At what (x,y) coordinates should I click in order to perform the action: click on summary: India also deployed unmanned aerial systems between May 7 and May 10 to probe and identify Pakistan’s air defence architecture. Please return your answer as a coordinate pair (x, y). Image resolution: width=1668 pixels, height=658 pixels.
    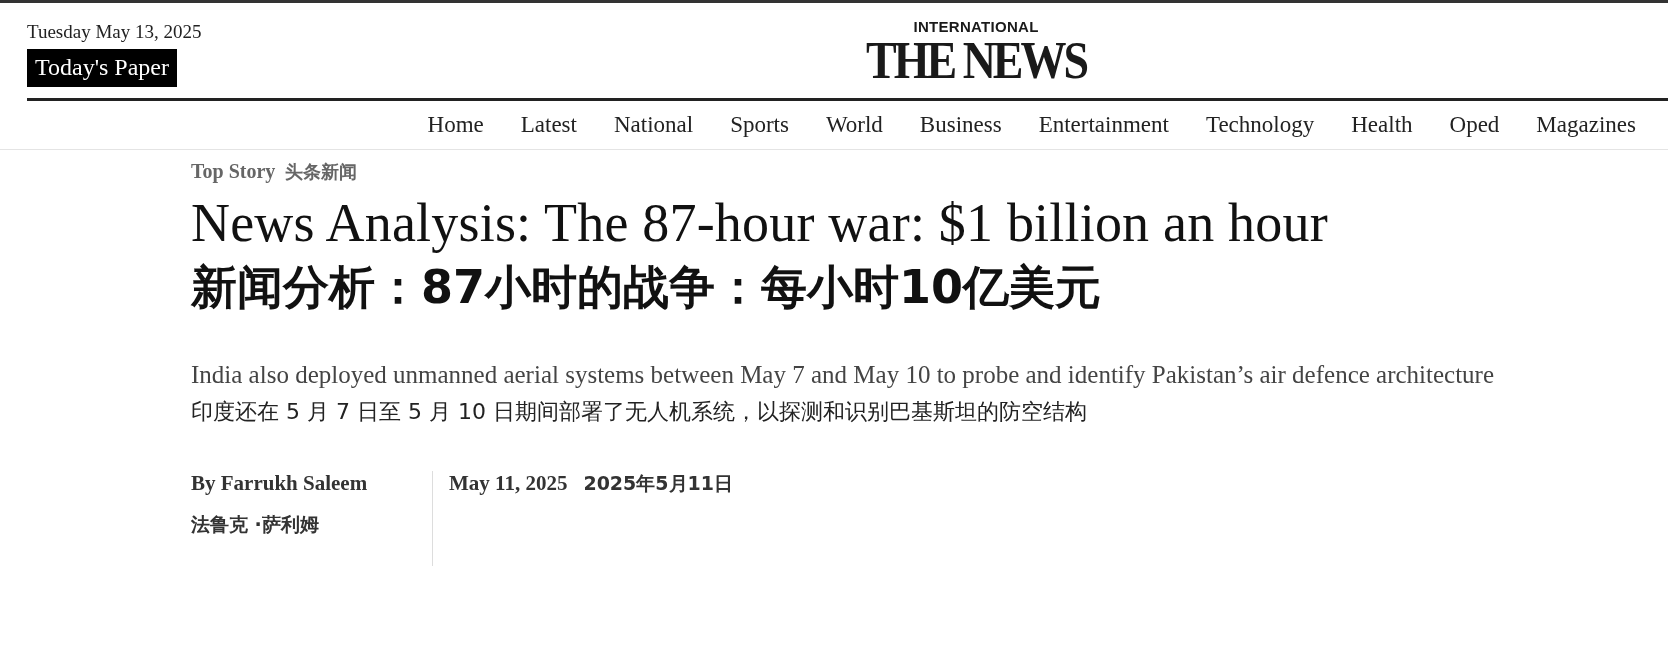
    Looking at the image, I should click on (843, 375).